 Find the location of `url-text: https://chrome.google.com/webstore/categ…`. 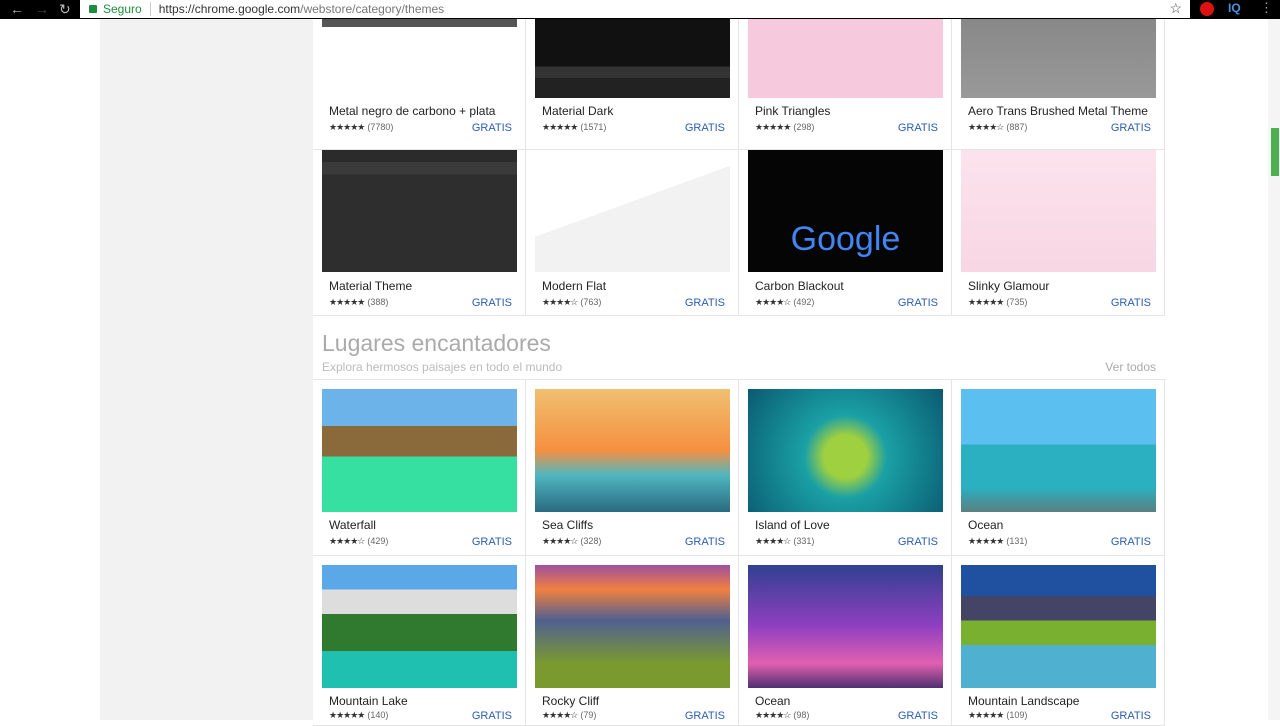

url-text: https://chrome.google.com/webstore/categ… is located at coordinates (301, 9).